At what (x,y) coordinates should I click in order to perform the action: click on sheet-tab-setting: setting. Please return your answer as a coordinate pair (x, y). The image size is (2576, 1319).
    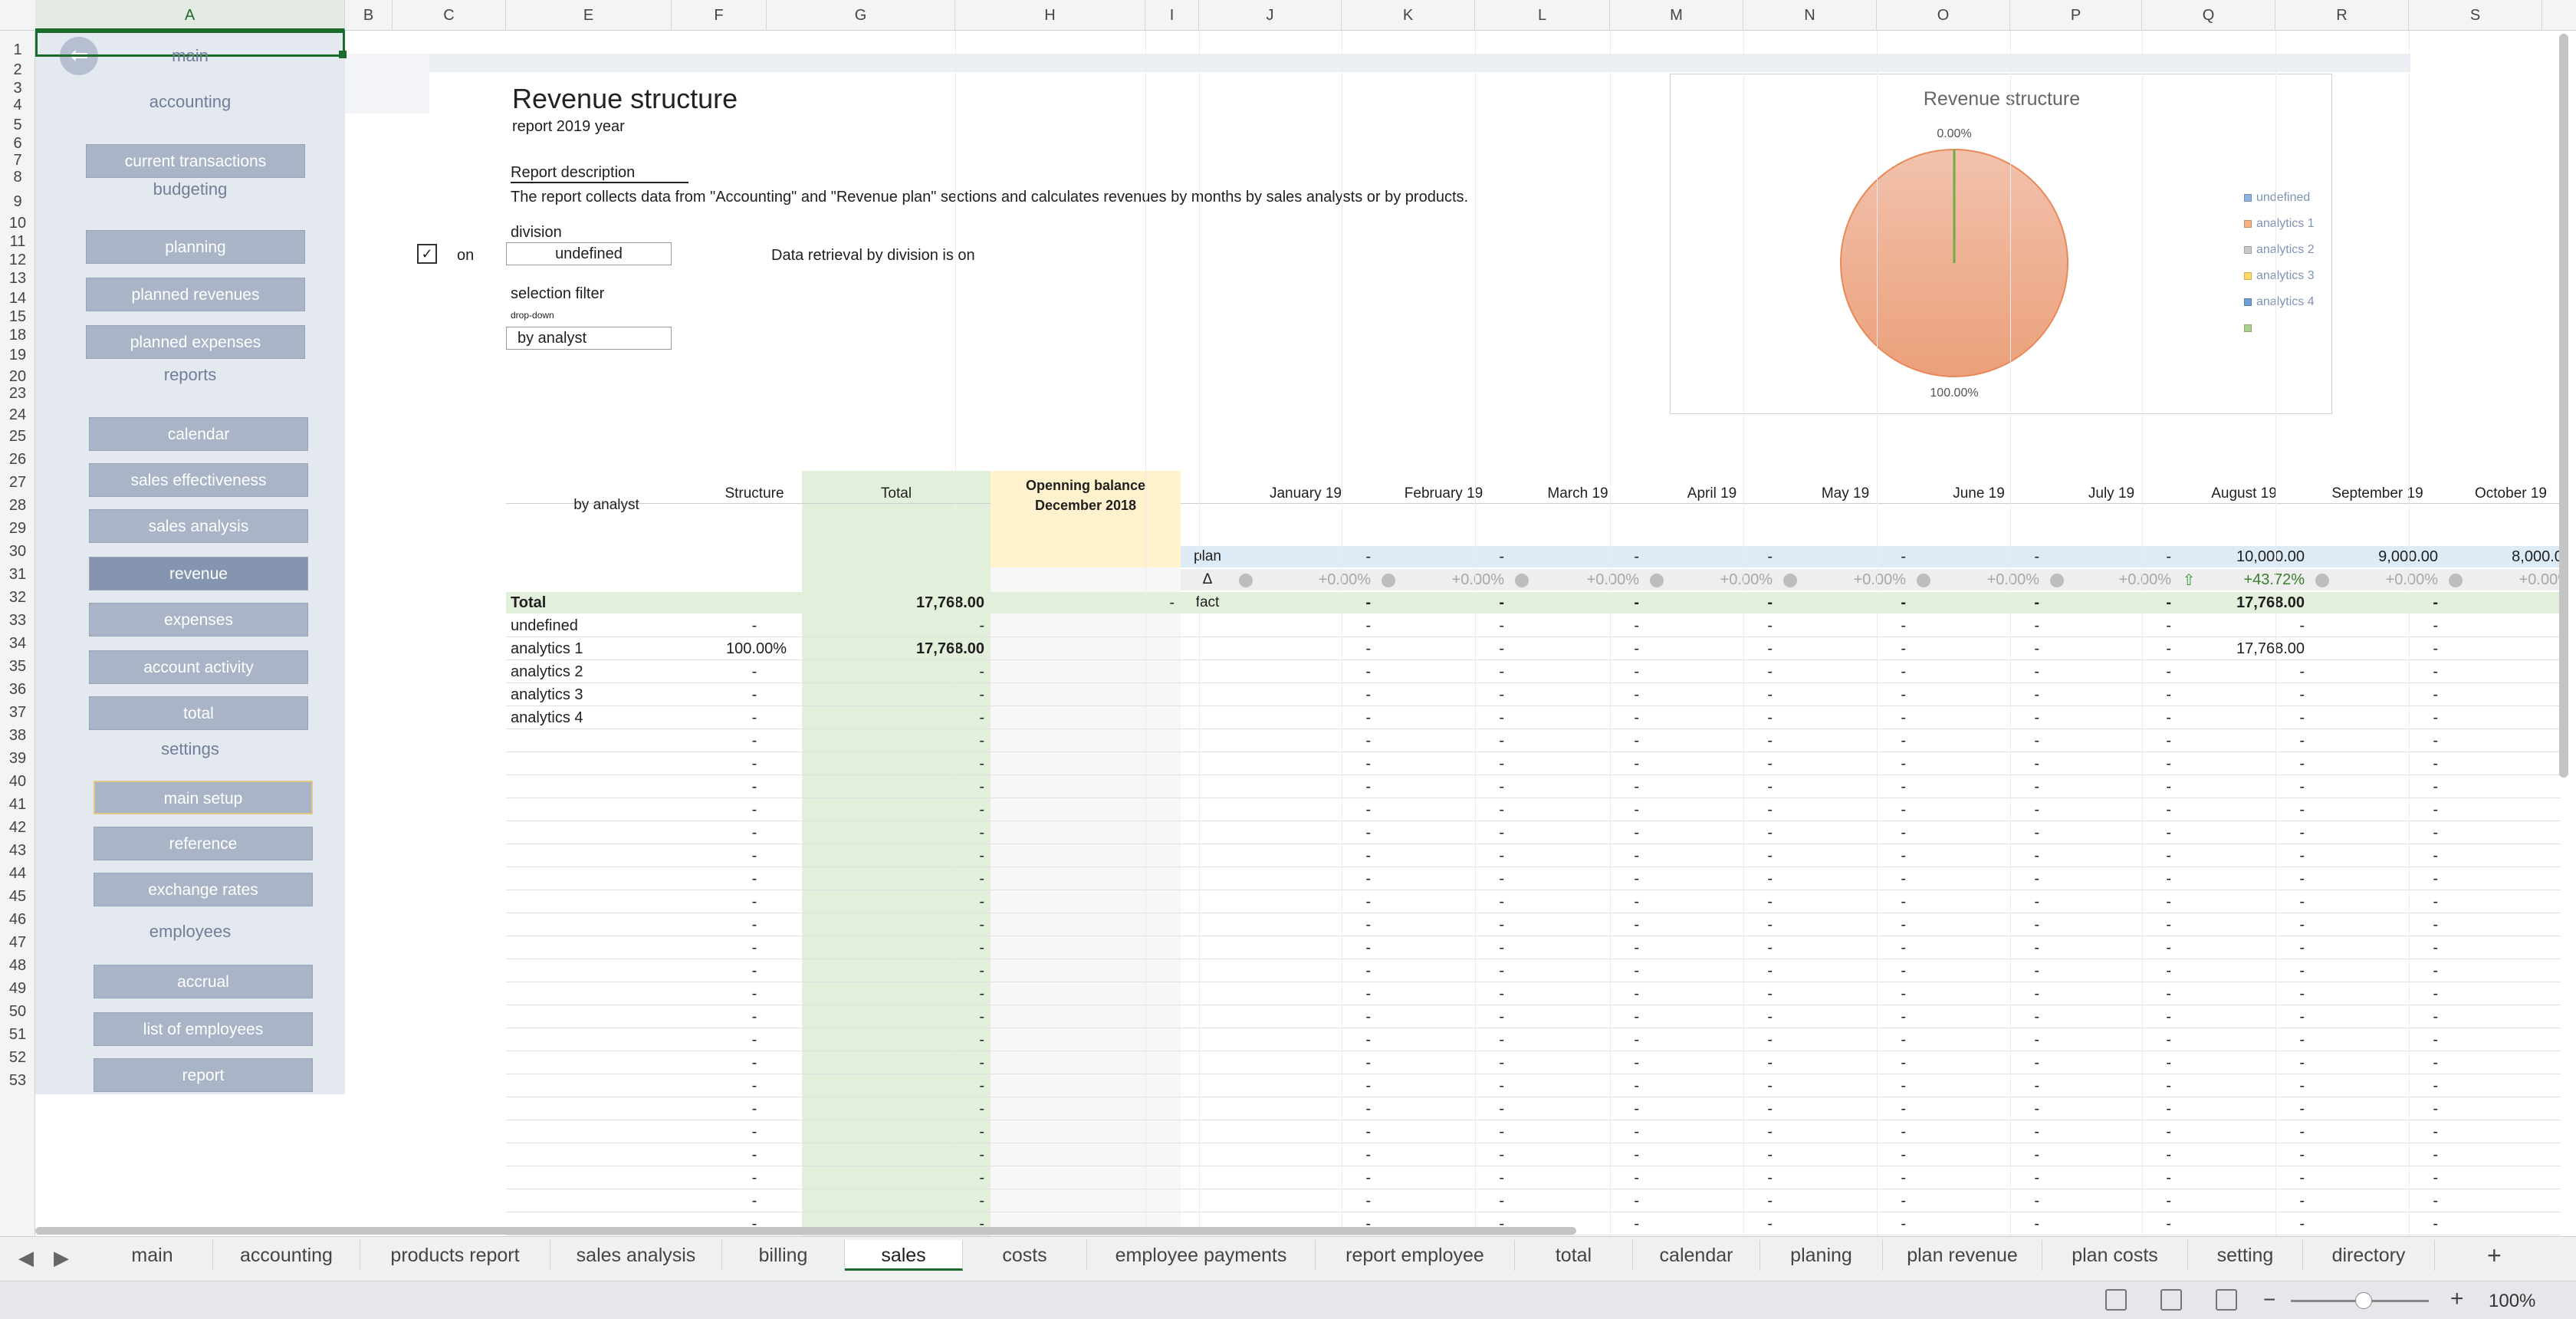
    Looking at the image, I should click on (2246, 1255).